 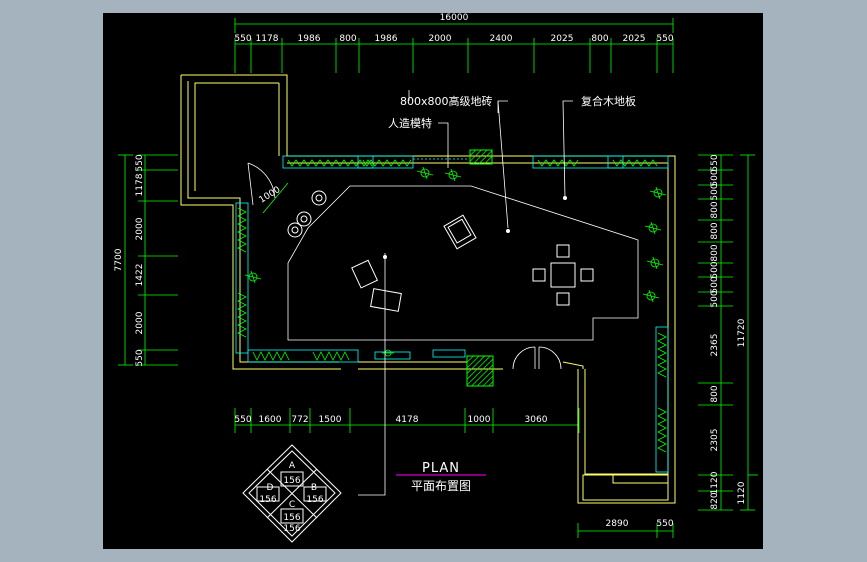 What do you see at coordinates (715, 345) in the screenshot?
I see `right-dim-10: 2365` at bounding box center [715, 345].